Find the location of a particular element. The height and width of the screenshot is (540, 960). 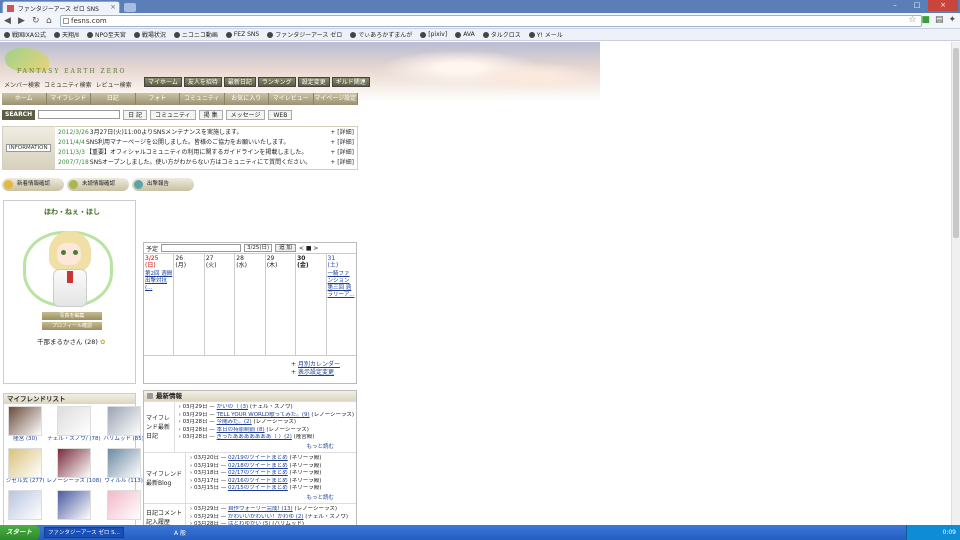

wrench-icon: ✦ is located at coordinates (952, 20).